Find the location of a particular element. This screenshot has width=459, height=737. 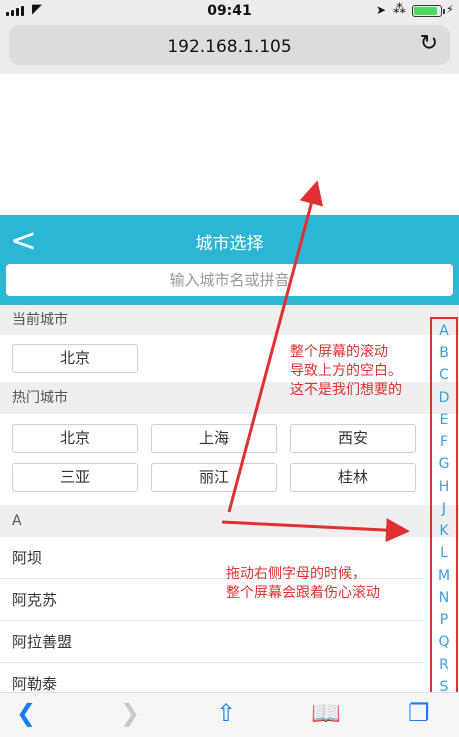

hot-city-button: 桂林 is located at coordinates (353, 477).